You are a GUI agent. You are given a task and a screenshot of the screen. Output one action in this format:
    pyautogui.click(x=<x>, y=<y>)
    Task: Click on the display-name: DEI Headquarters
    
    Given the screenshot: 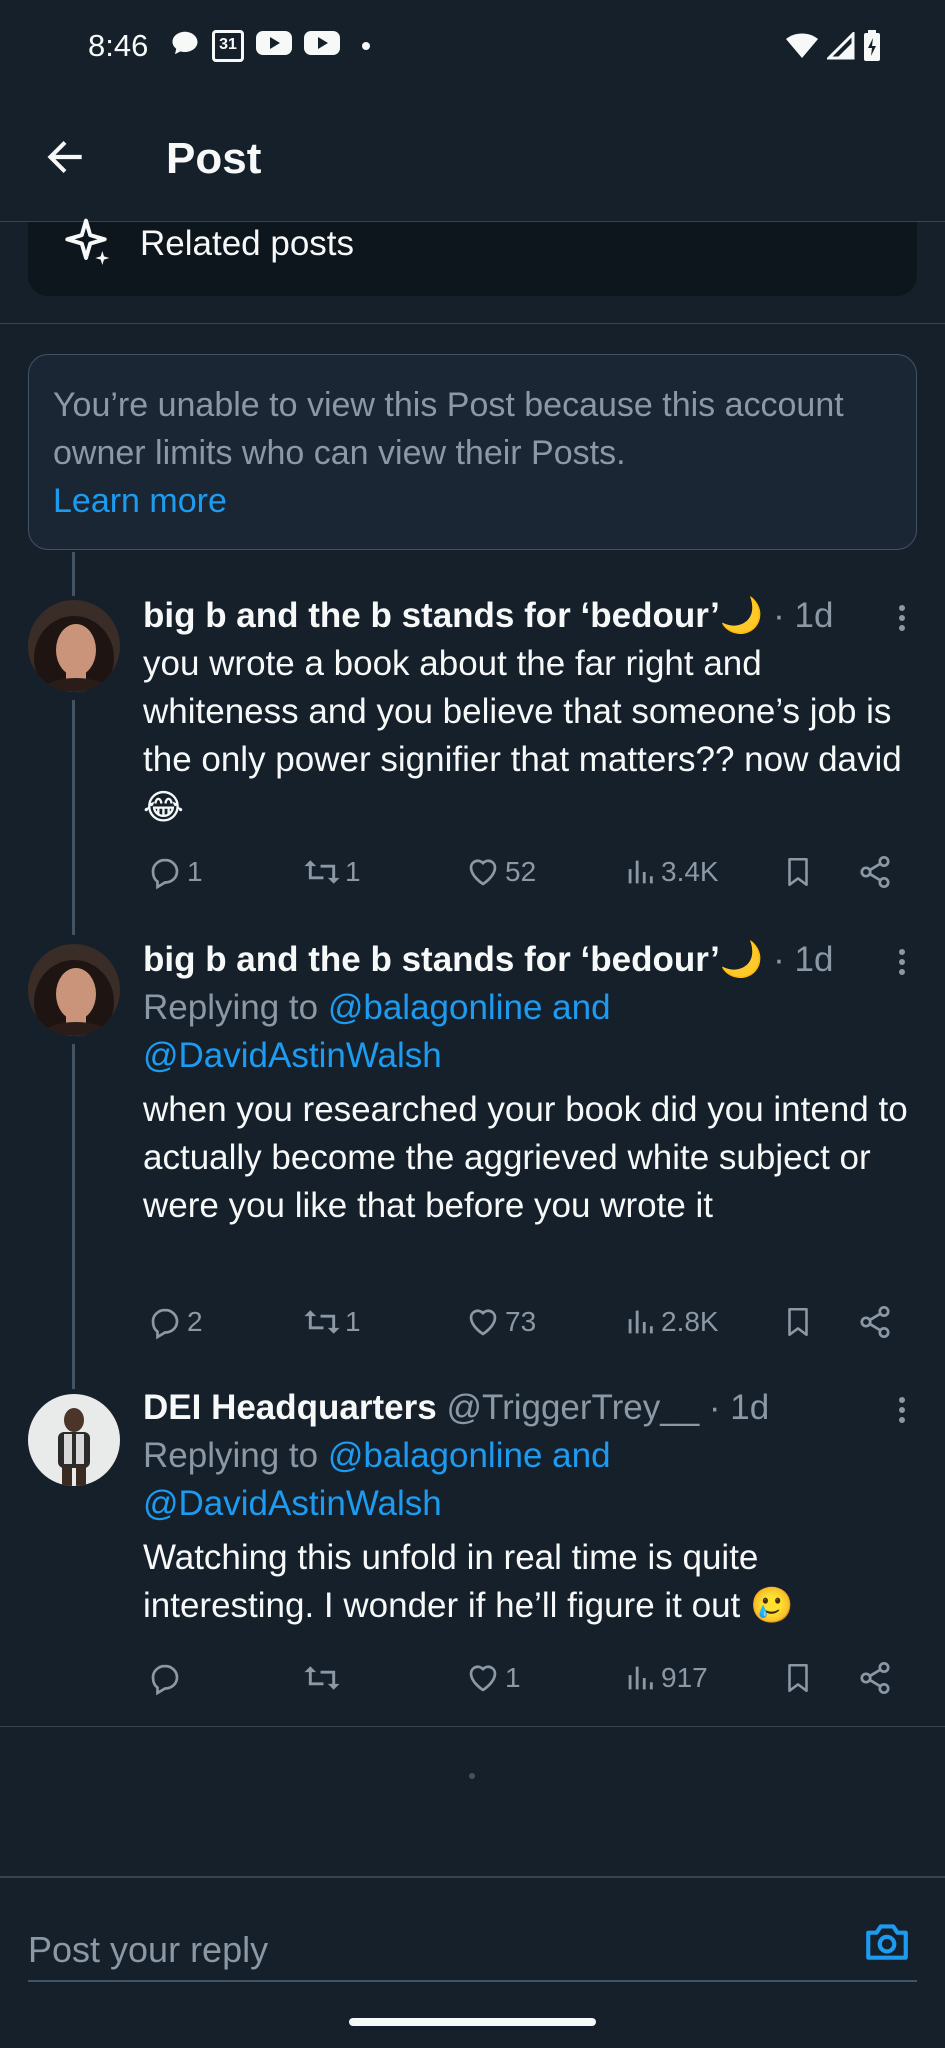 What is the action you would take?
    pyautogui.click(x=290, y=1407)
    